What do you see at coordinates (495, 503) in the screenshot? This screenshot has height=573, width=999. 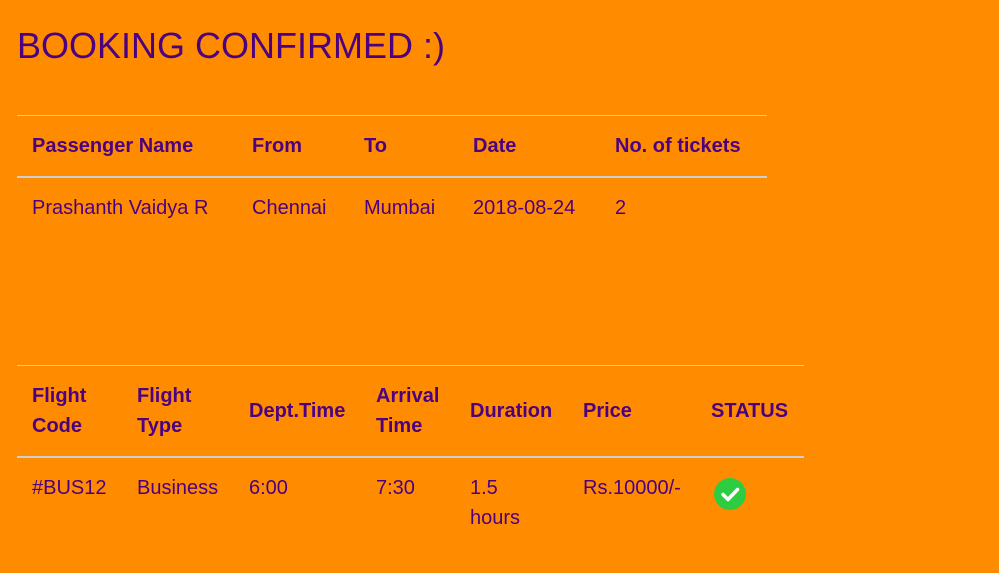 I see `cell-duration: 1.5 hours` at bounding box center [495, 503].